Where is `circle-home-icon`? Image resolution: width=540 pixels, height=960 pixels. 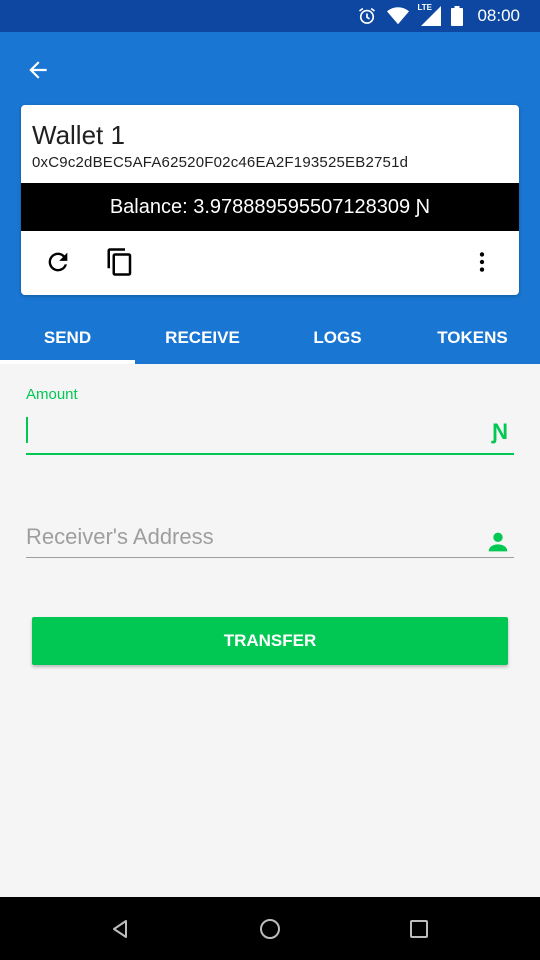 circle-home-icon is located at coordinates (270, 929).